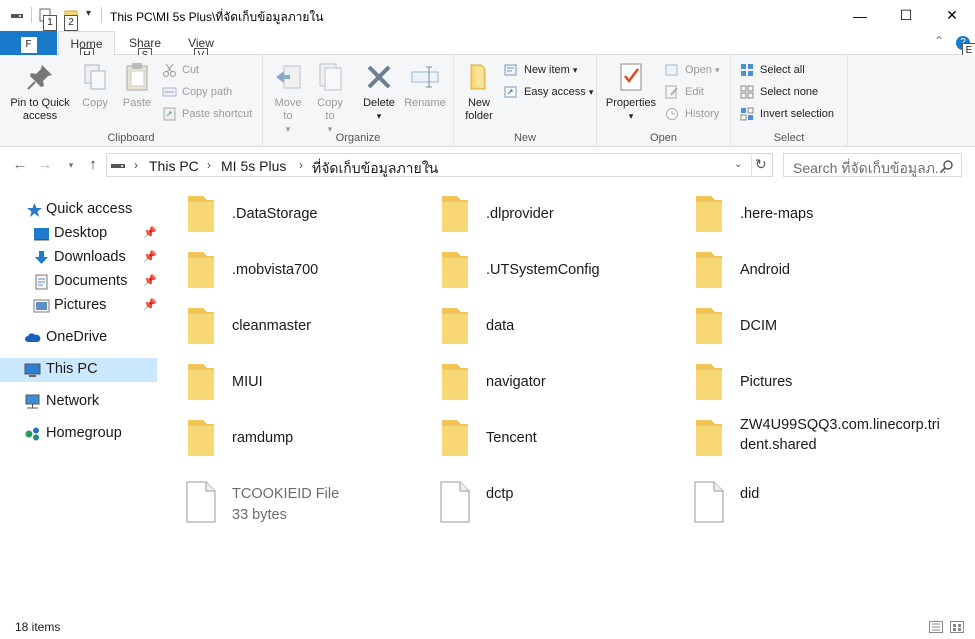 The image size is (975, 639). What do you see at coordinates (191, 70) in the screenshot?
I see `cut-label: Cut` at bounding box center [191, 70].